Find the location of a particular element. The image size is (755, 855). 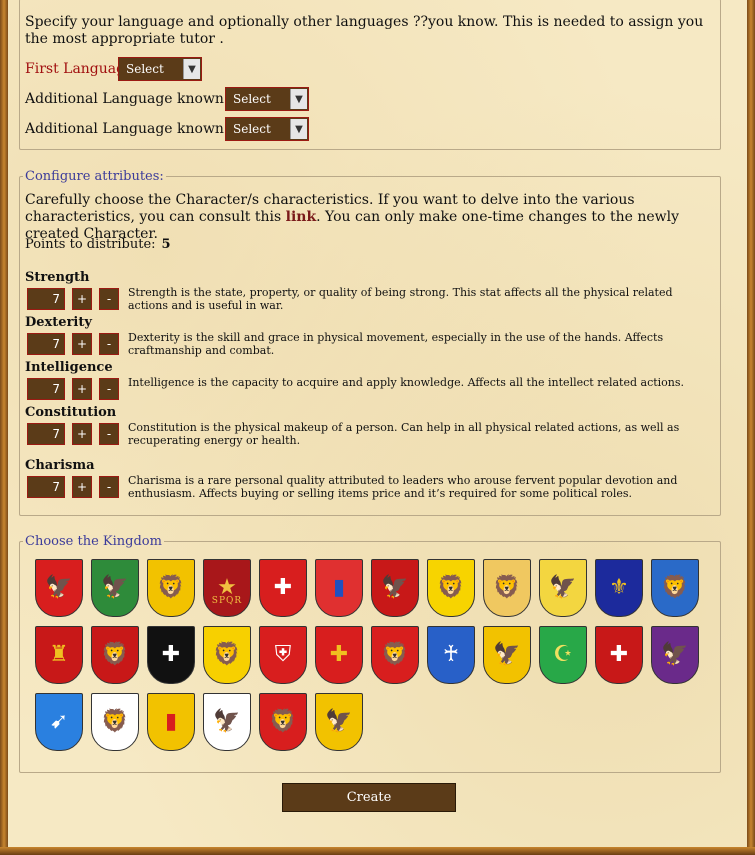

portugal-icon: ⛨ is located at coordinates (283, 654).